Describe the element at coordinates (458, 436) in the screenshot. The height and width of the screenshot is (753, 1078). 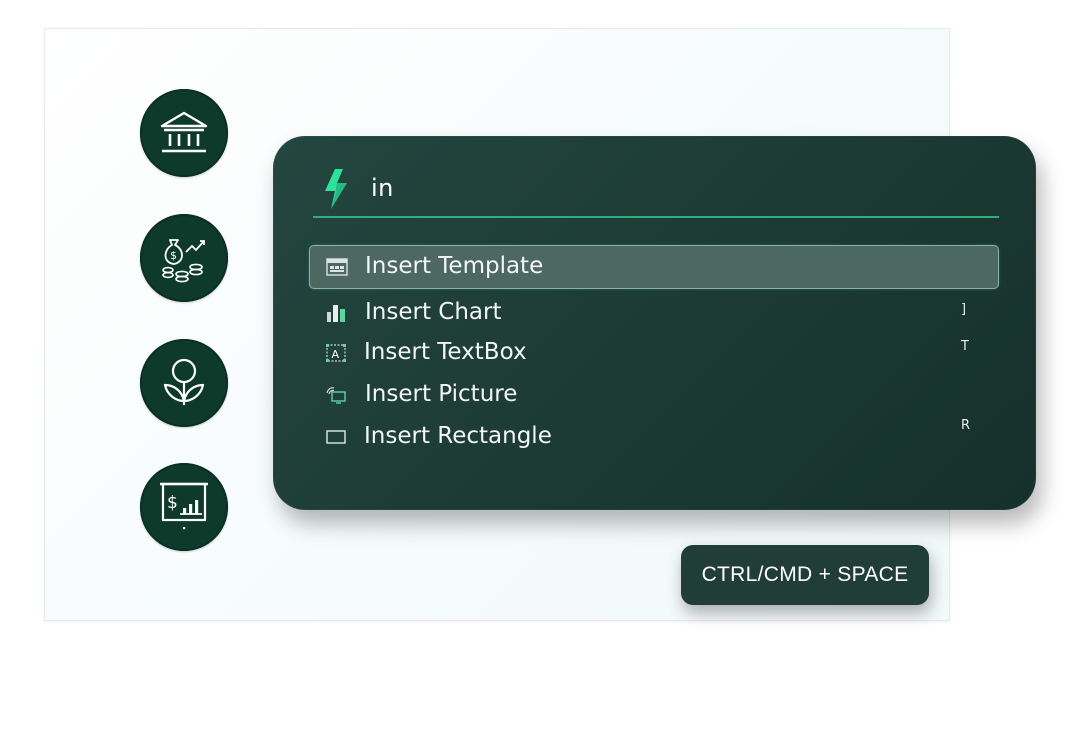
I see `command-item-label: Insert Rectangle` at that location.